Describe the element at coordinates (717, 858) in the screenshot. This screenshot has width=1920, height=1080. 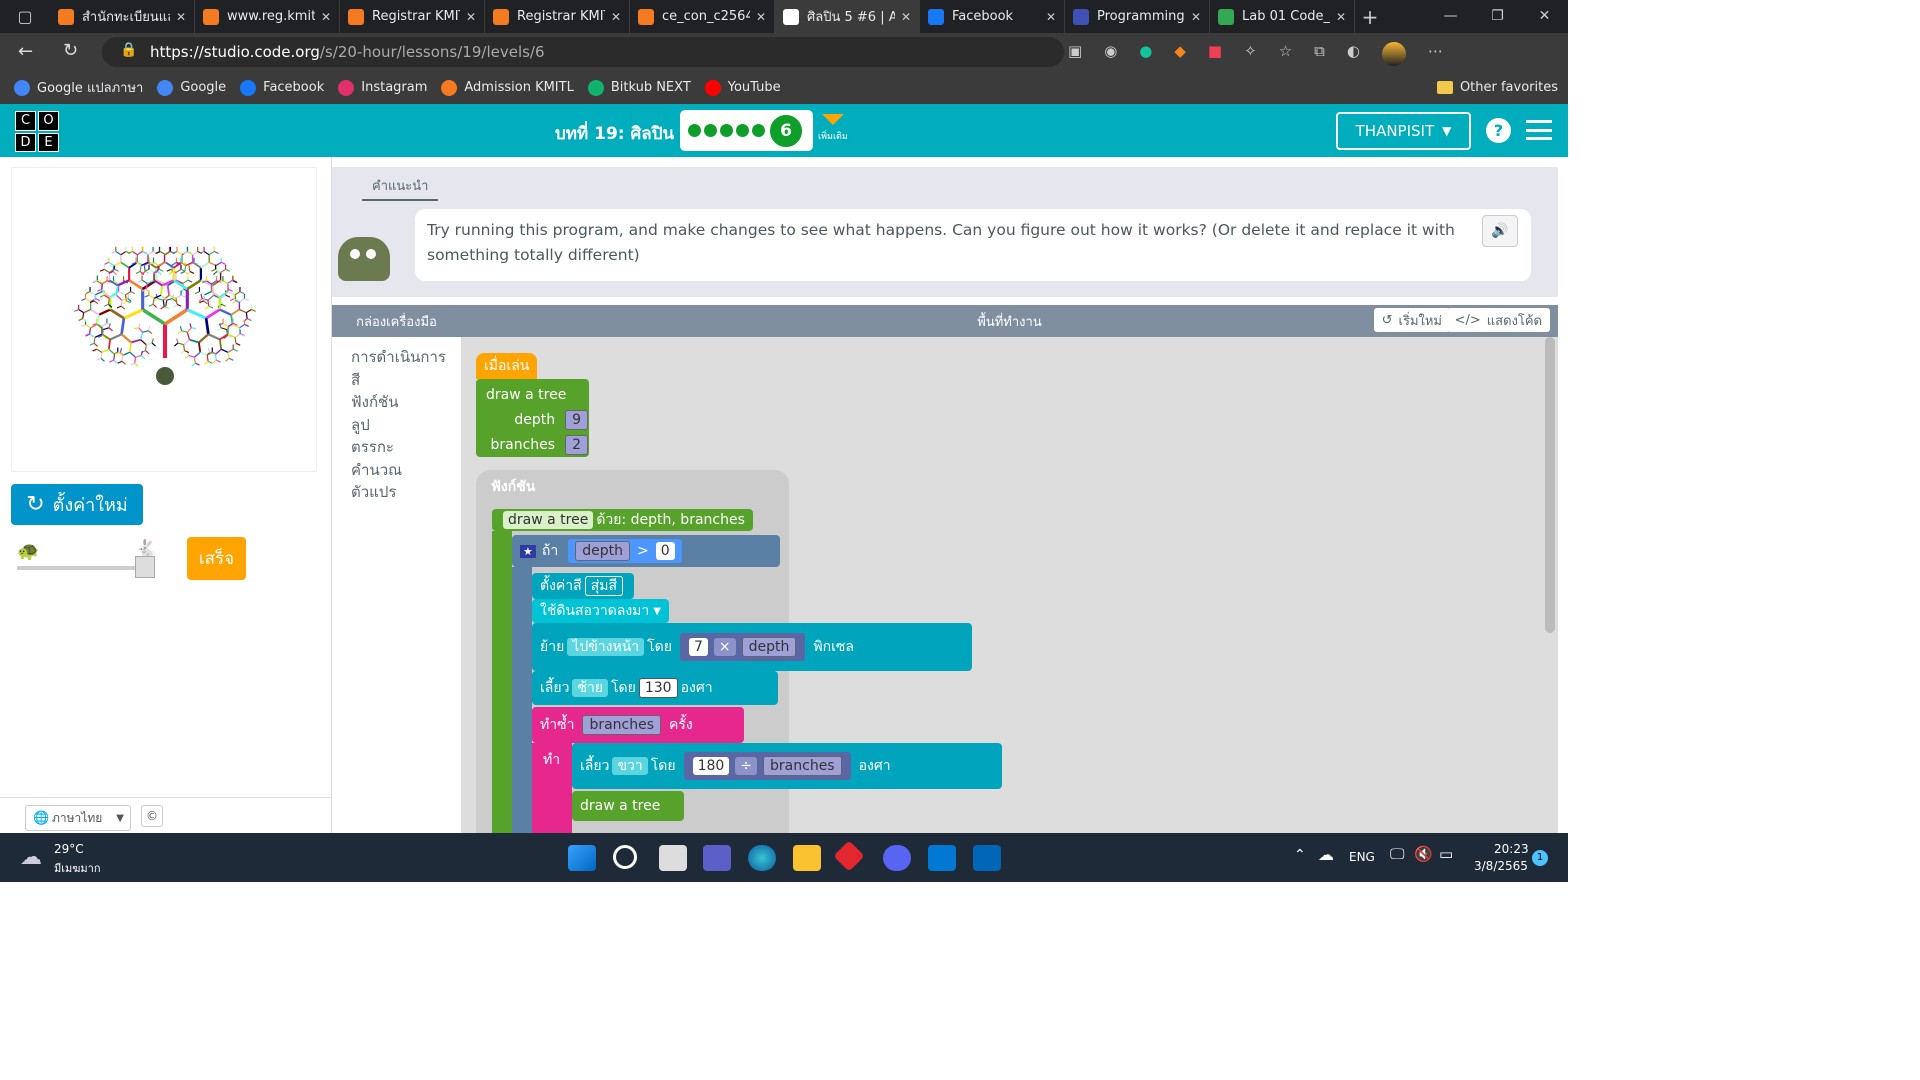
I see `teams-chat-icon` at that location.